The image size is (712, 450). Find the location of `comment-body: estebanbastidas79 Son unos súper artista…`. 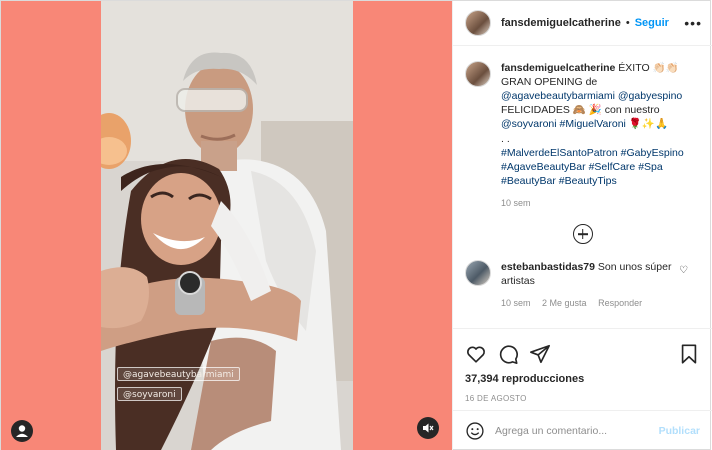

comment-body: estebanbastidas79 Son unos súper artista… is located at coordinates (598, 285).